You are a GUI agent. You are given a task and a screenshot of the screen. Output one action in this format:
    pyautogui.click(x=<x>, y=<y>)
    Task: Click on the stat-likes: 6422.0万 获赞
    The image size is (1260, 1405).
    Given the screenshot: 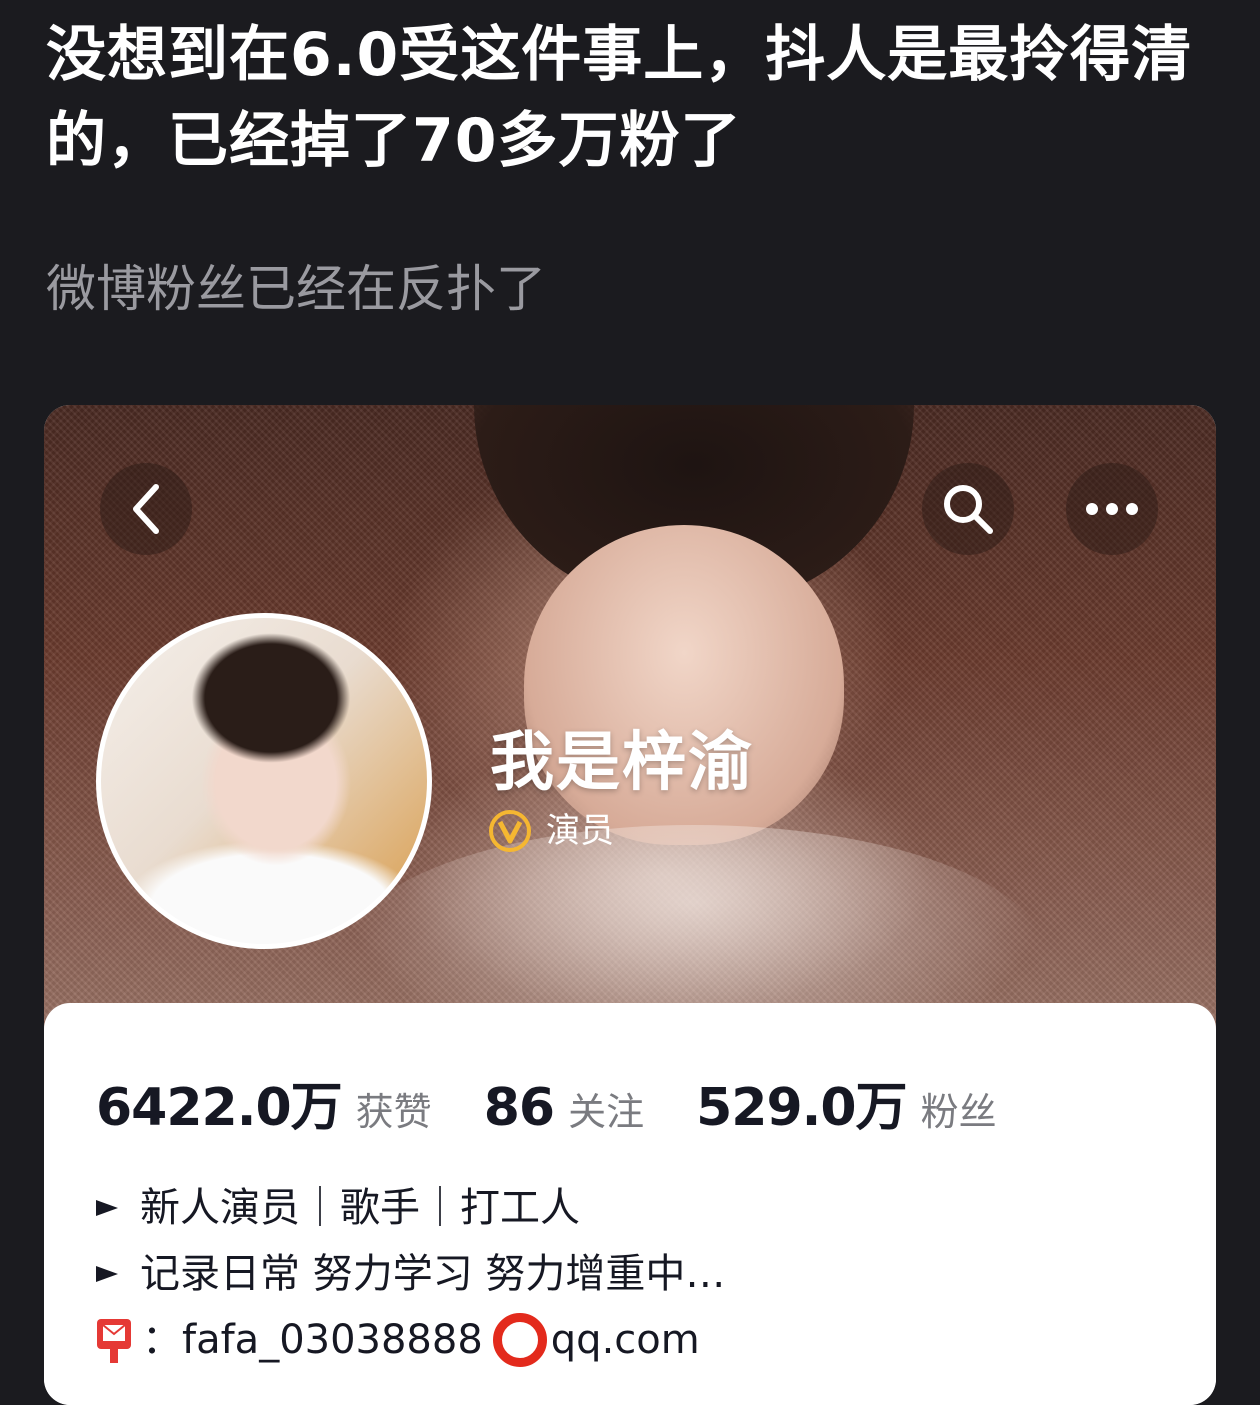 What is the action you would take?
    pyautogui.click(x=264, y=1102)
    